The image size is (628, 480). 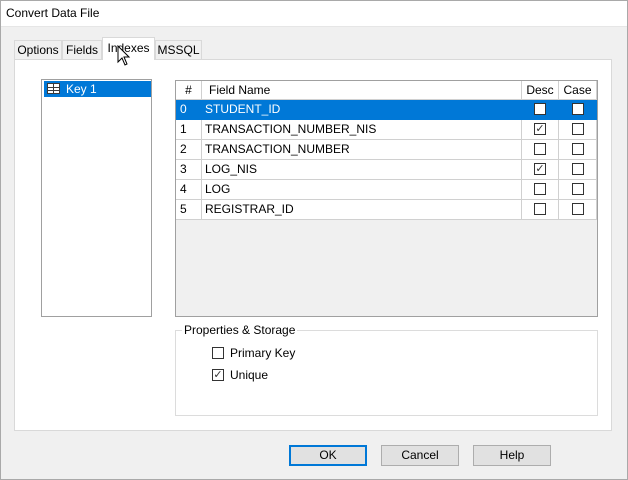 I want to click on row-number: 1, so click(x=189, y=130).